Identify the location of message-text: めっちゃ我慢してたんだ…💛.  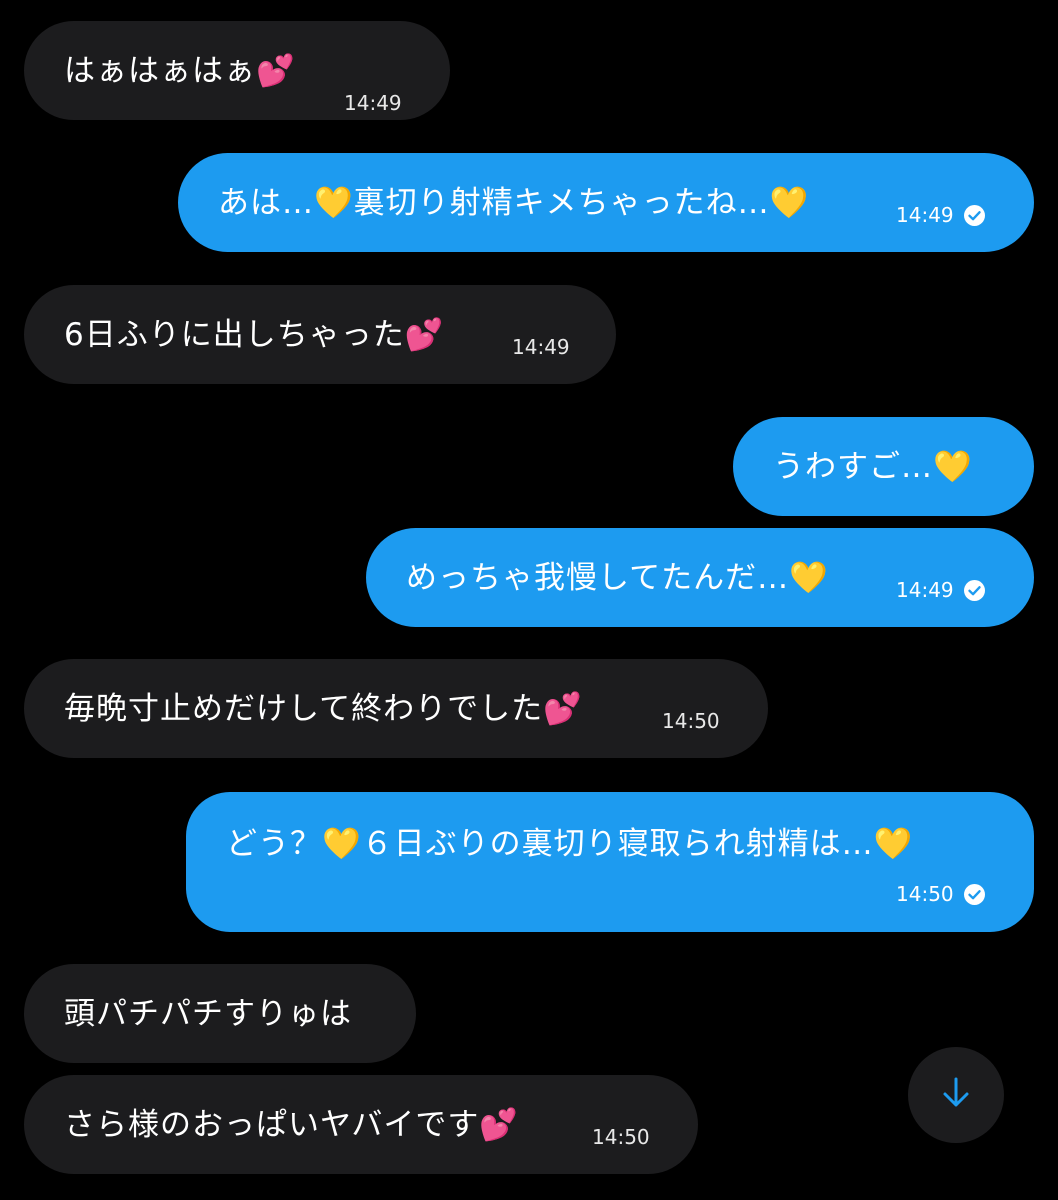
(617, 577).